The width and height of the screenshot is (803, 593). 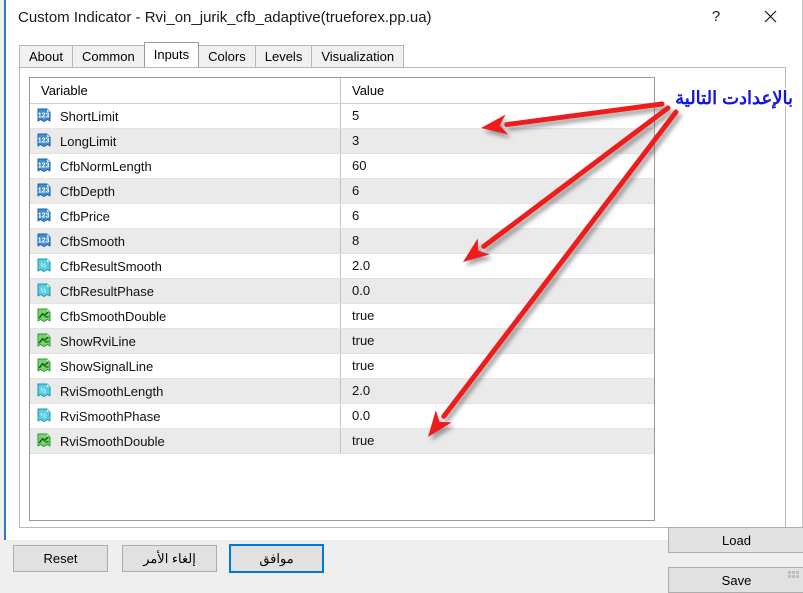 I want to click on grid-row: ½ RviSmoothLength 2.0, so click(x=342, y=391).